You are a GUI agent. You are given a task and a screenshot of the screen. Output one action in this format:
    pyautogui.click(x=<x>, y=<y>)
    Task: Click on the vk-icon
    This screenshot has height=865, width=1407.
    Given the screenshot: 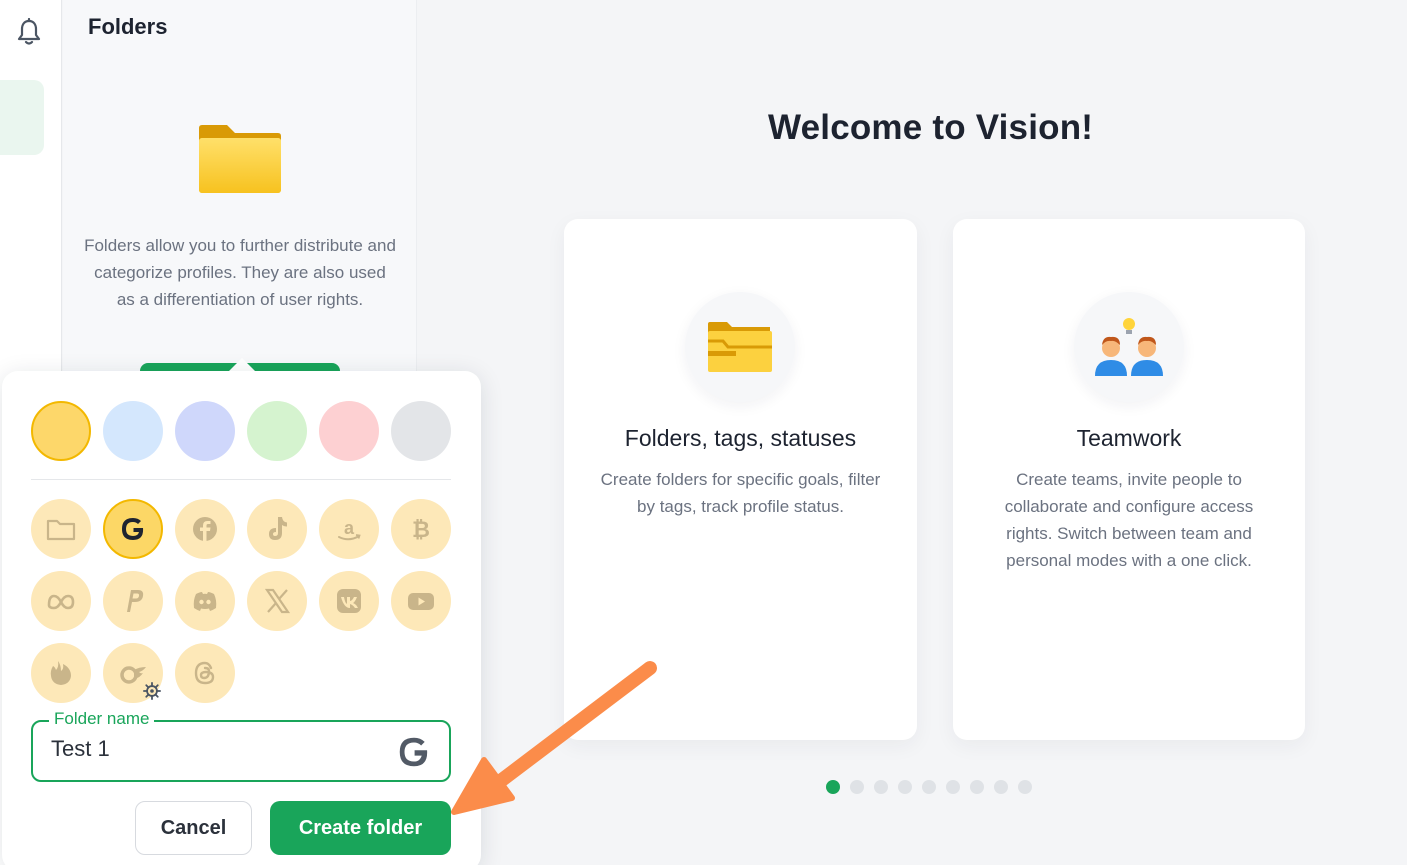 What is the action you would take?
    pyautogui.click(x=349, y=601)
    